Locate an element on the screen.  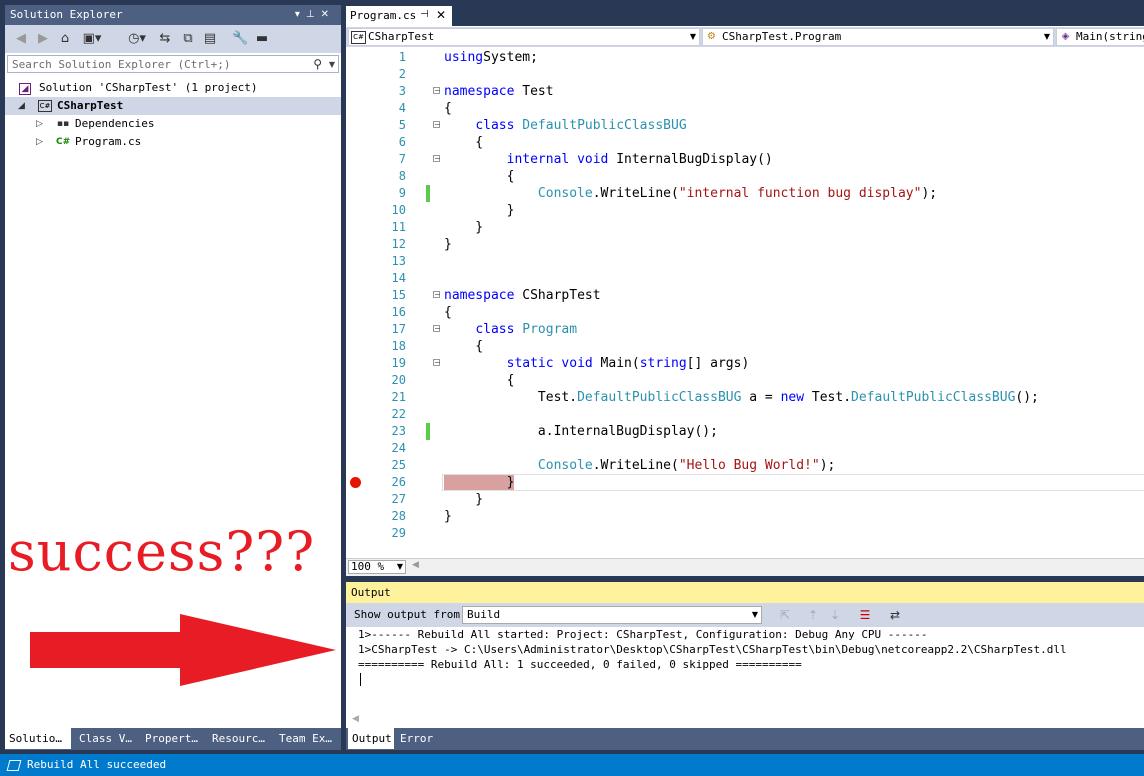
project-dropdown: C# CSharpTest ▼ is located at coordinates (524, 37).